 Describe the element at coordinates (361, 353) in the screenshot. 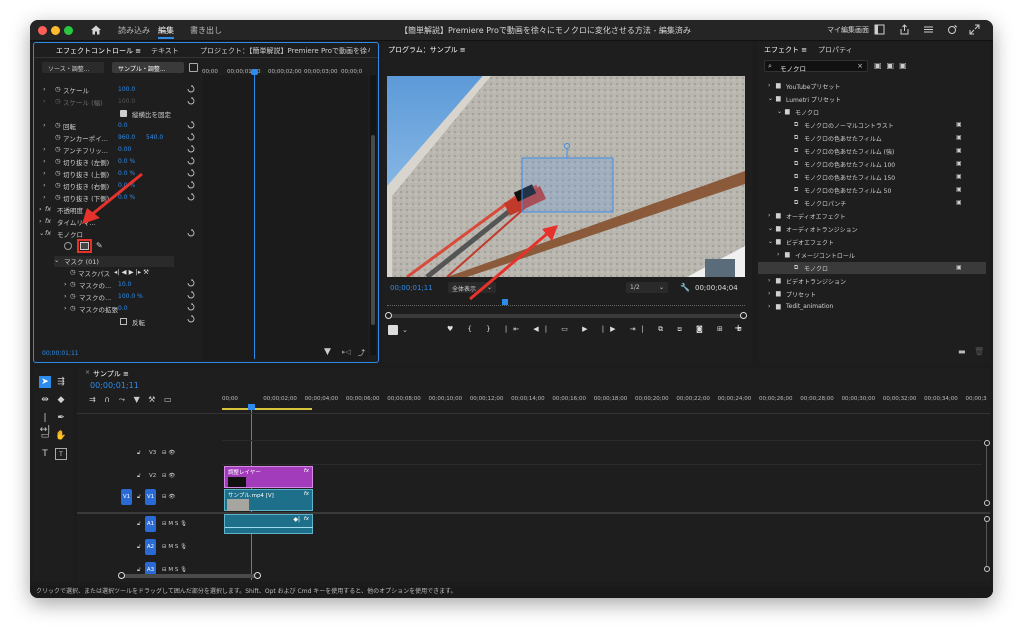

I see `export-frame-icon: ⤴` at that location.